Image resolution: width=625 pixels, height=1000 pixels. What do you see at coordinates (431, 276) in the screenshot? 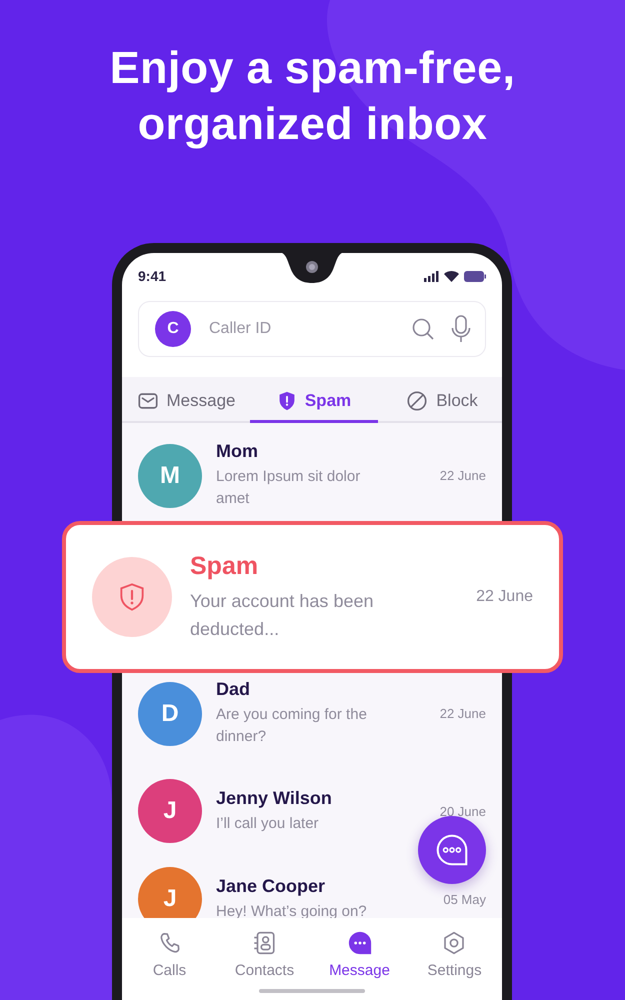
I see `signal-icon` at bounding box center [431, 276].